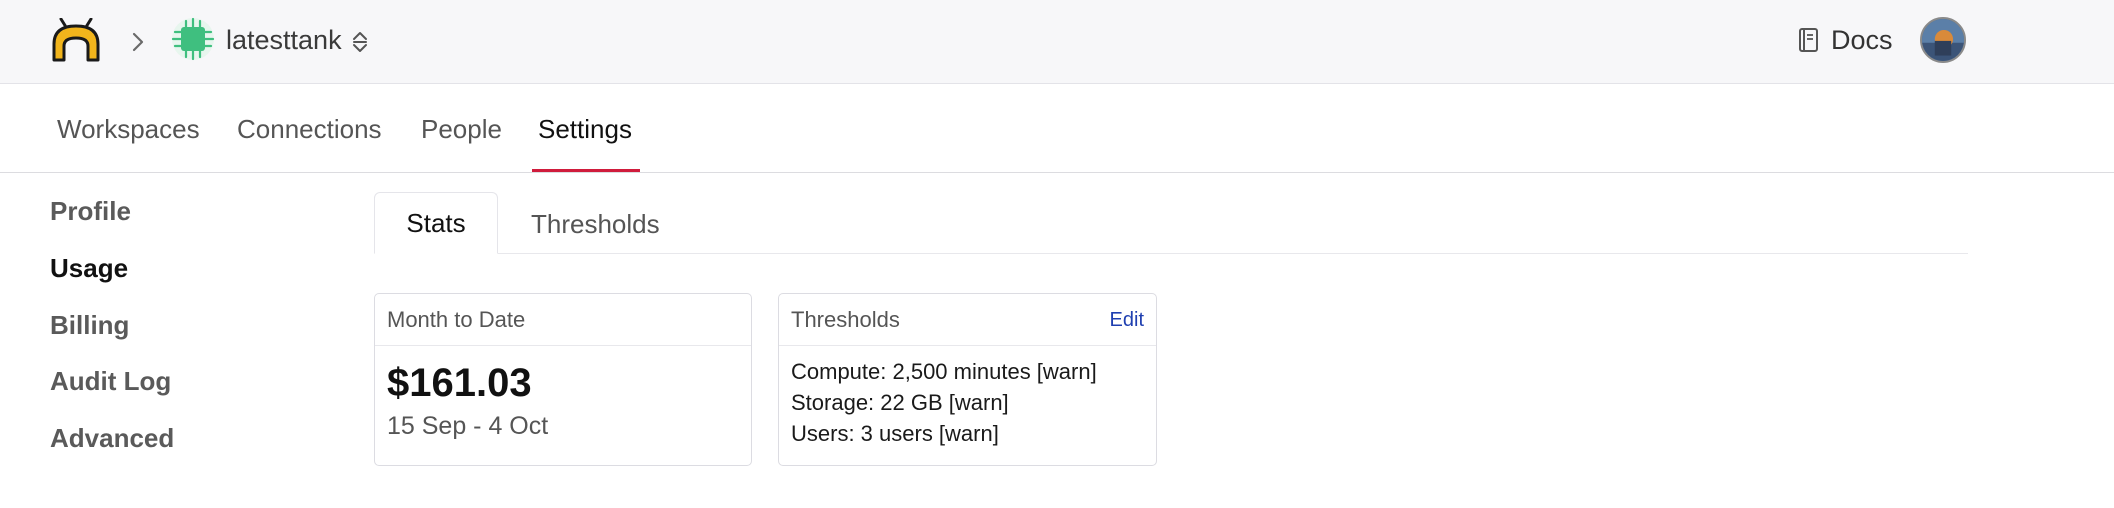 The width and height of the screenshot is (2114, 508). Describe the element at coordinates (944, 371) in the screenshot. I see `threshold-compute: Compute: 2,500 minutes [warn]` at that location.